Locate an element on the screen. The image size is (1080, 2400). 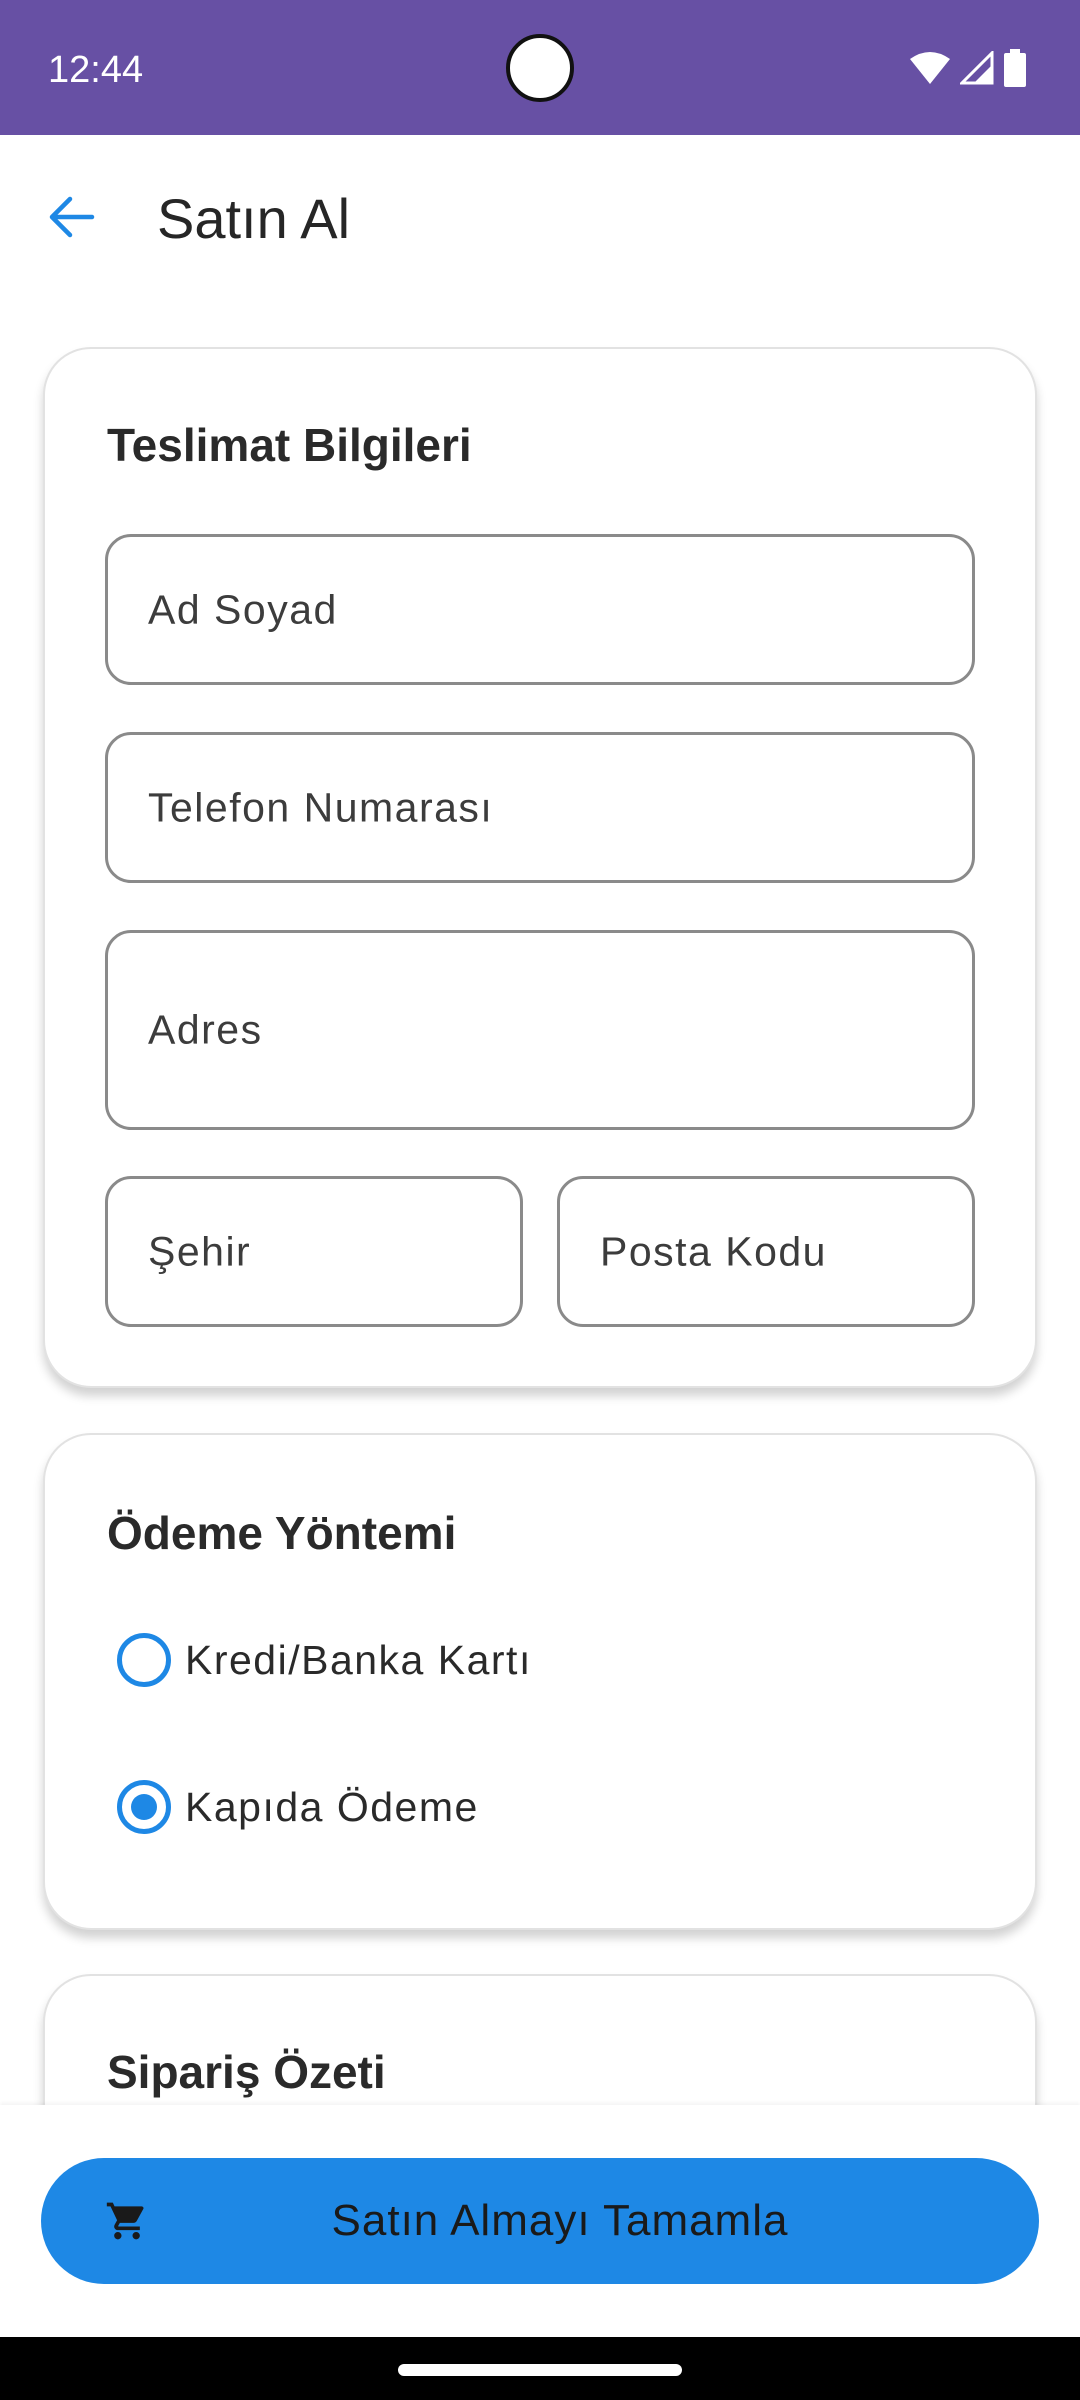
system-nav-bar is located at coordinates (540, 2368).